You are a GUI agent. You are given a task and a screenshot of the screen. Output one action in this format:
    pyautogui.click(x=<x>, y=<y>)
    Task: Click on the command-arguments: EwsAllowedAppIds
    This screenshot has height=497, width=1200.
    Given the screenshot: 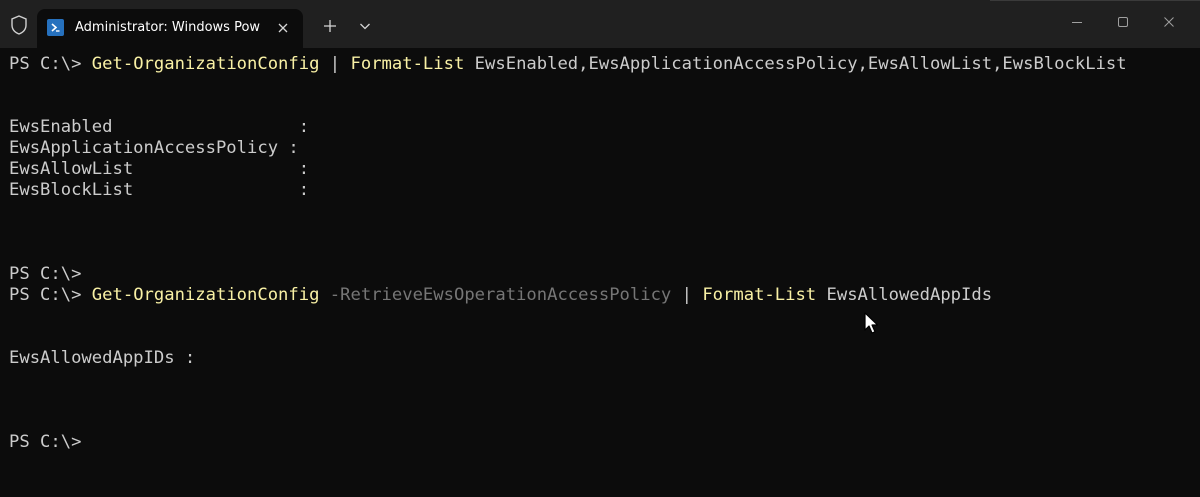 What is the action you would take?
    pyautogui.click(x=904, y=295)
    